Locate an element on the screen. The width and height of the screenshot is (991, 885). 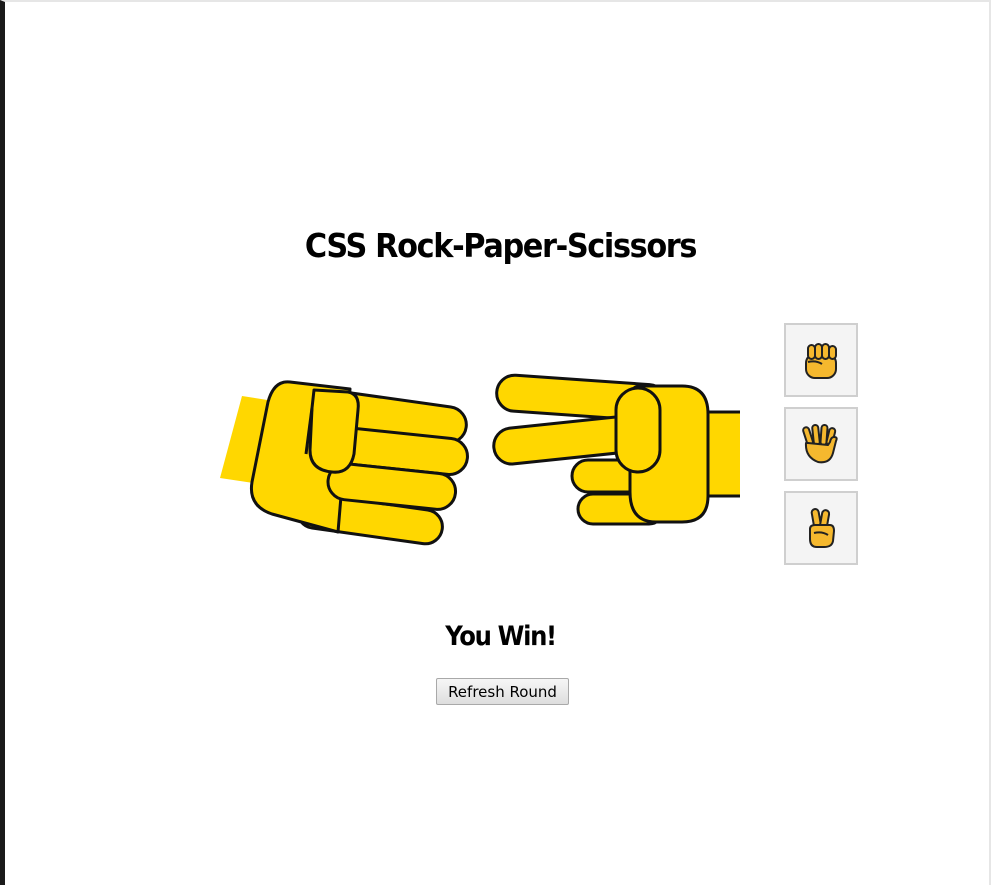
player-paper-hand is located at coordinates (344, 463).